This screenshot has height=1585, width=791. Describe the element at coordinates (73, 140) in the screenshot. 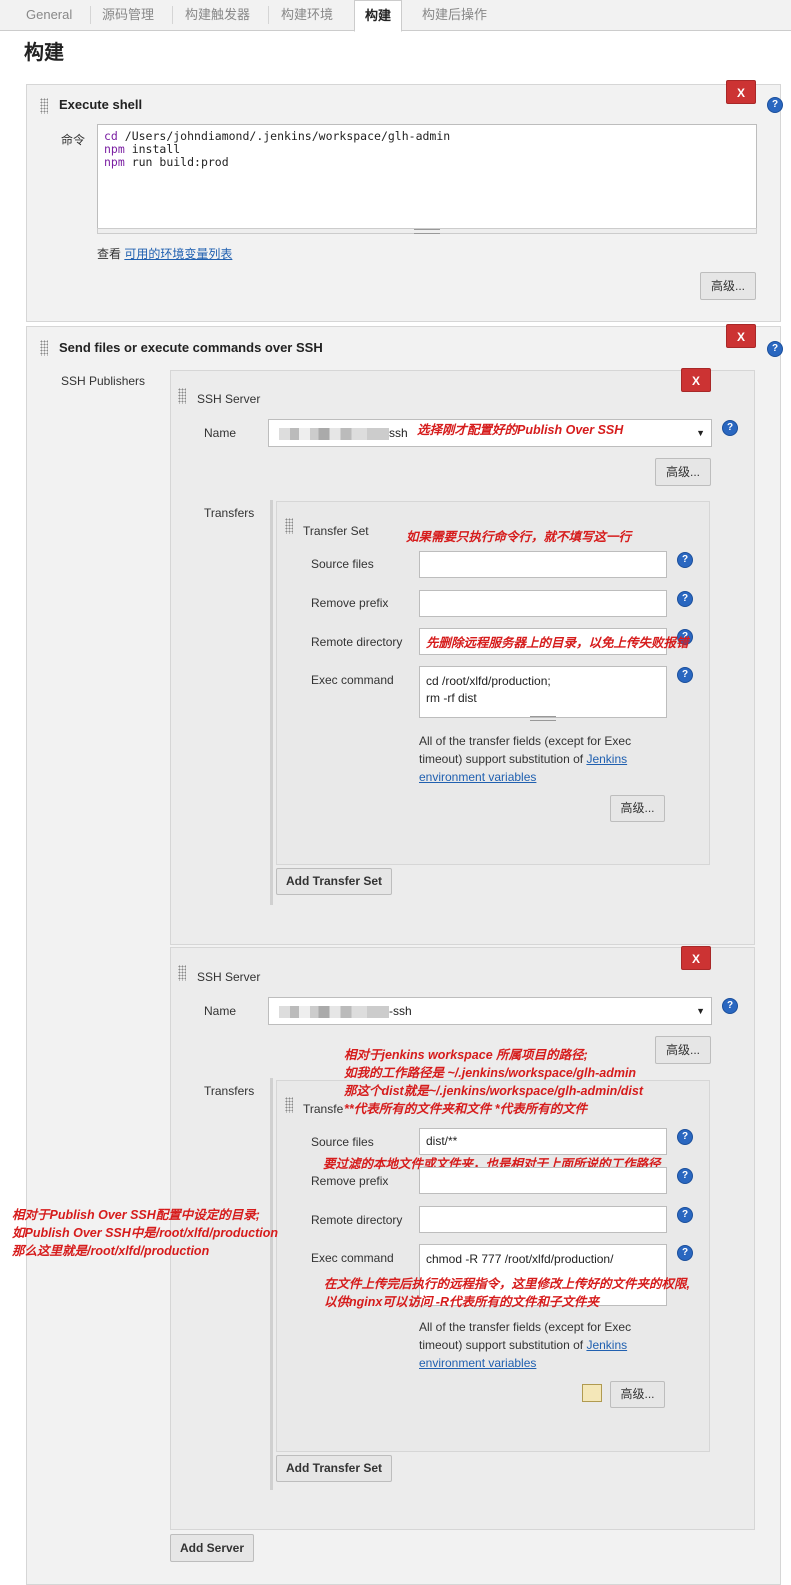

I see `command-label: 命令` at that location.